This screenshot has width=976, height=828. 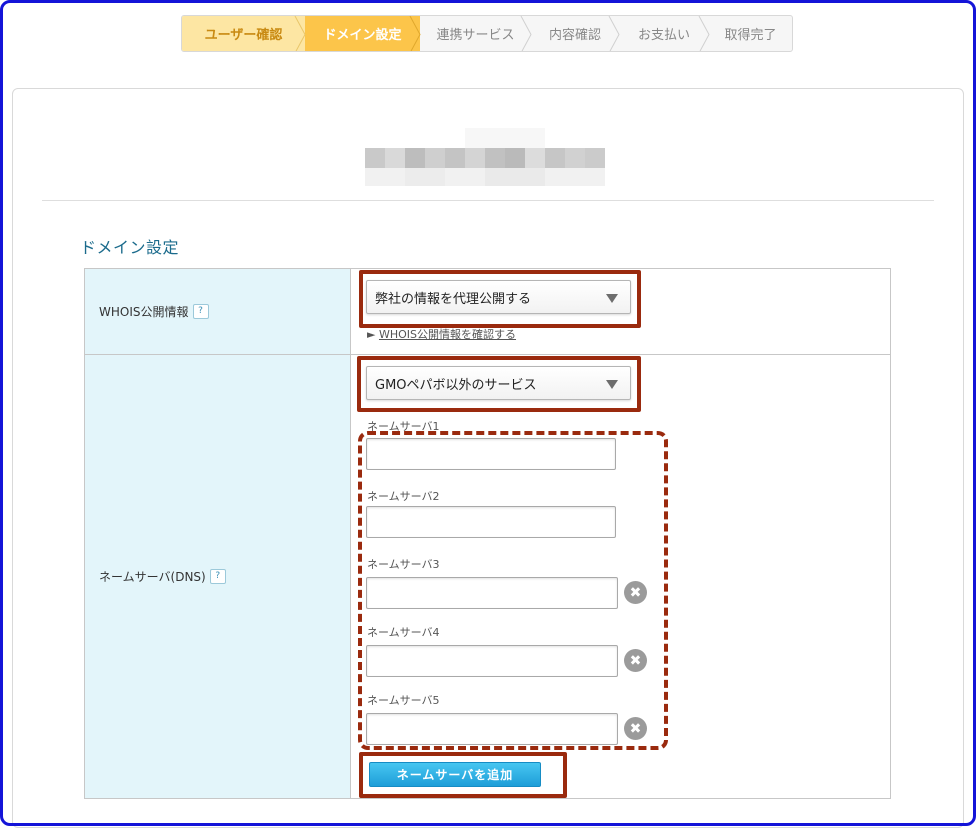 What do you see at coordinates (513, 590) in the screenshot?
I see `highlight-nameserver-fields` at bounding box center [513, 590].